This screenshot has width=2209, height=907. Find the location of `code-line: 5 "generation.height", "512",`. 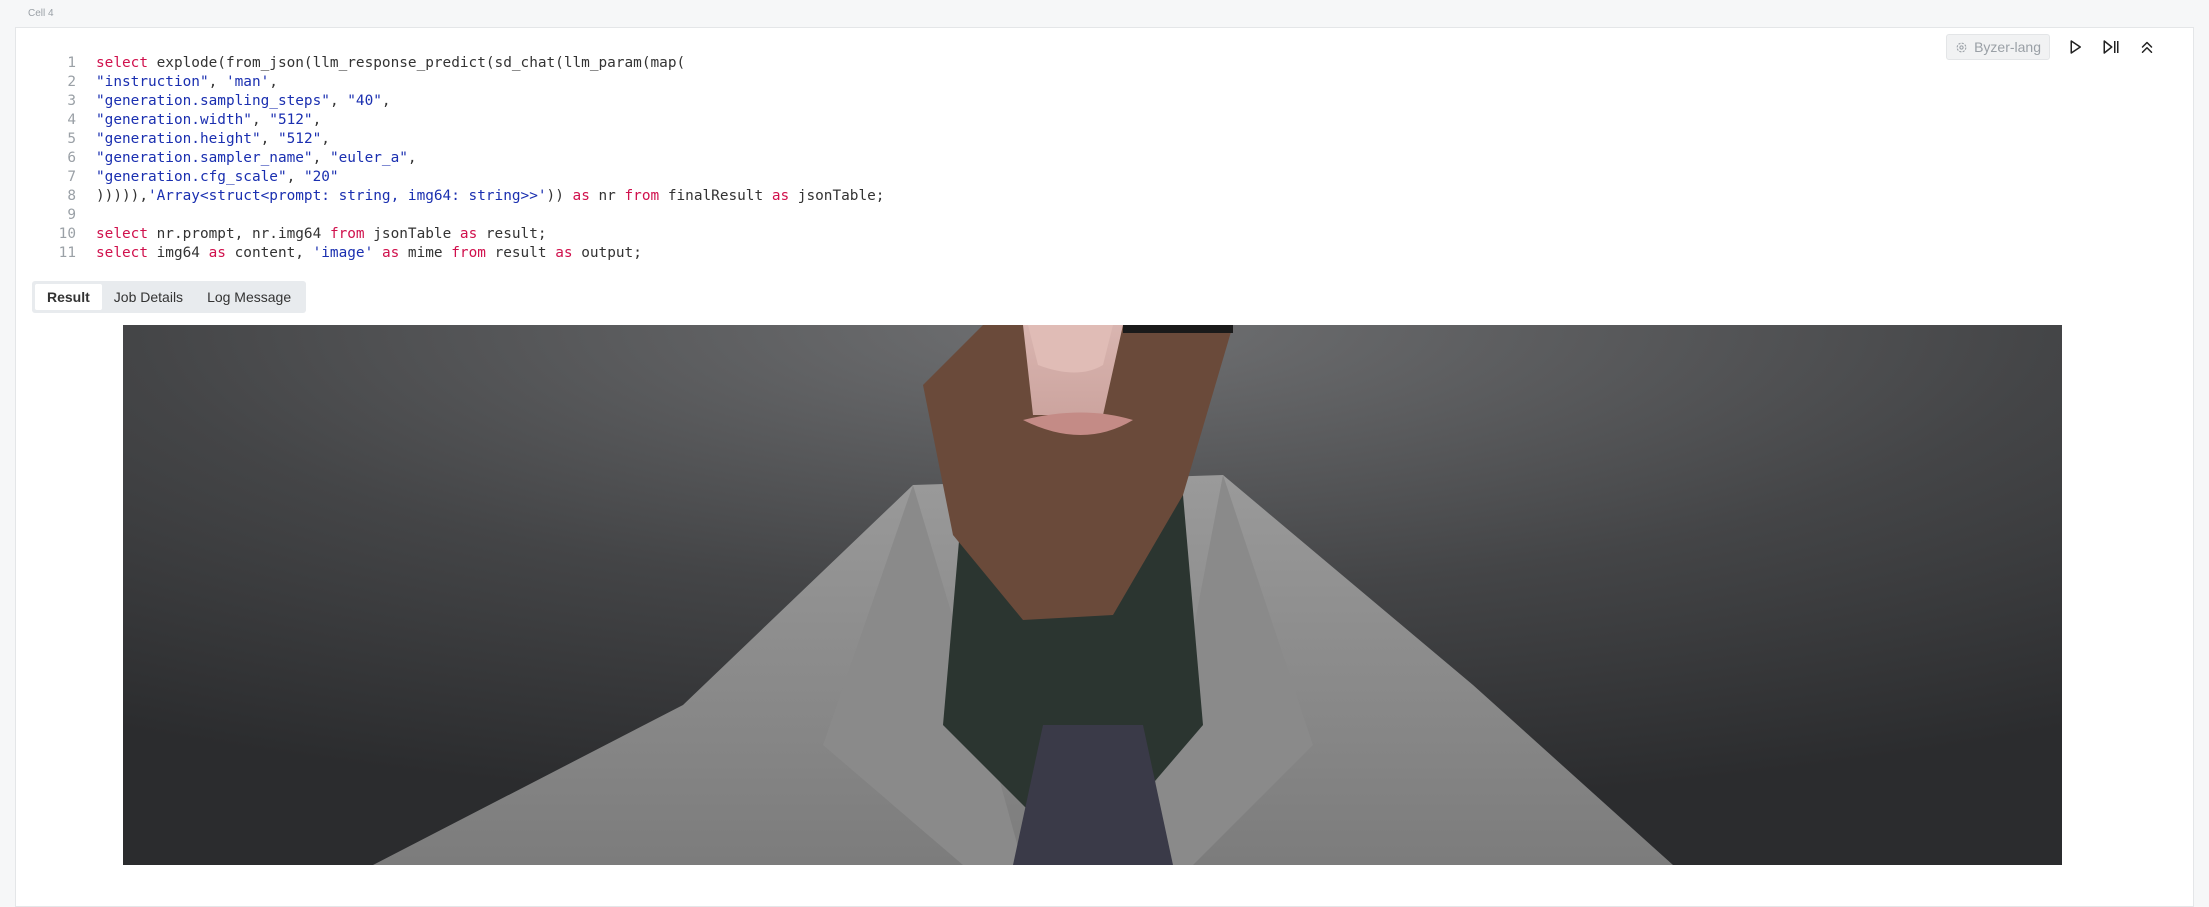

code-line: 5 "generation.height", "512", is located at coordinates (1104, 139).